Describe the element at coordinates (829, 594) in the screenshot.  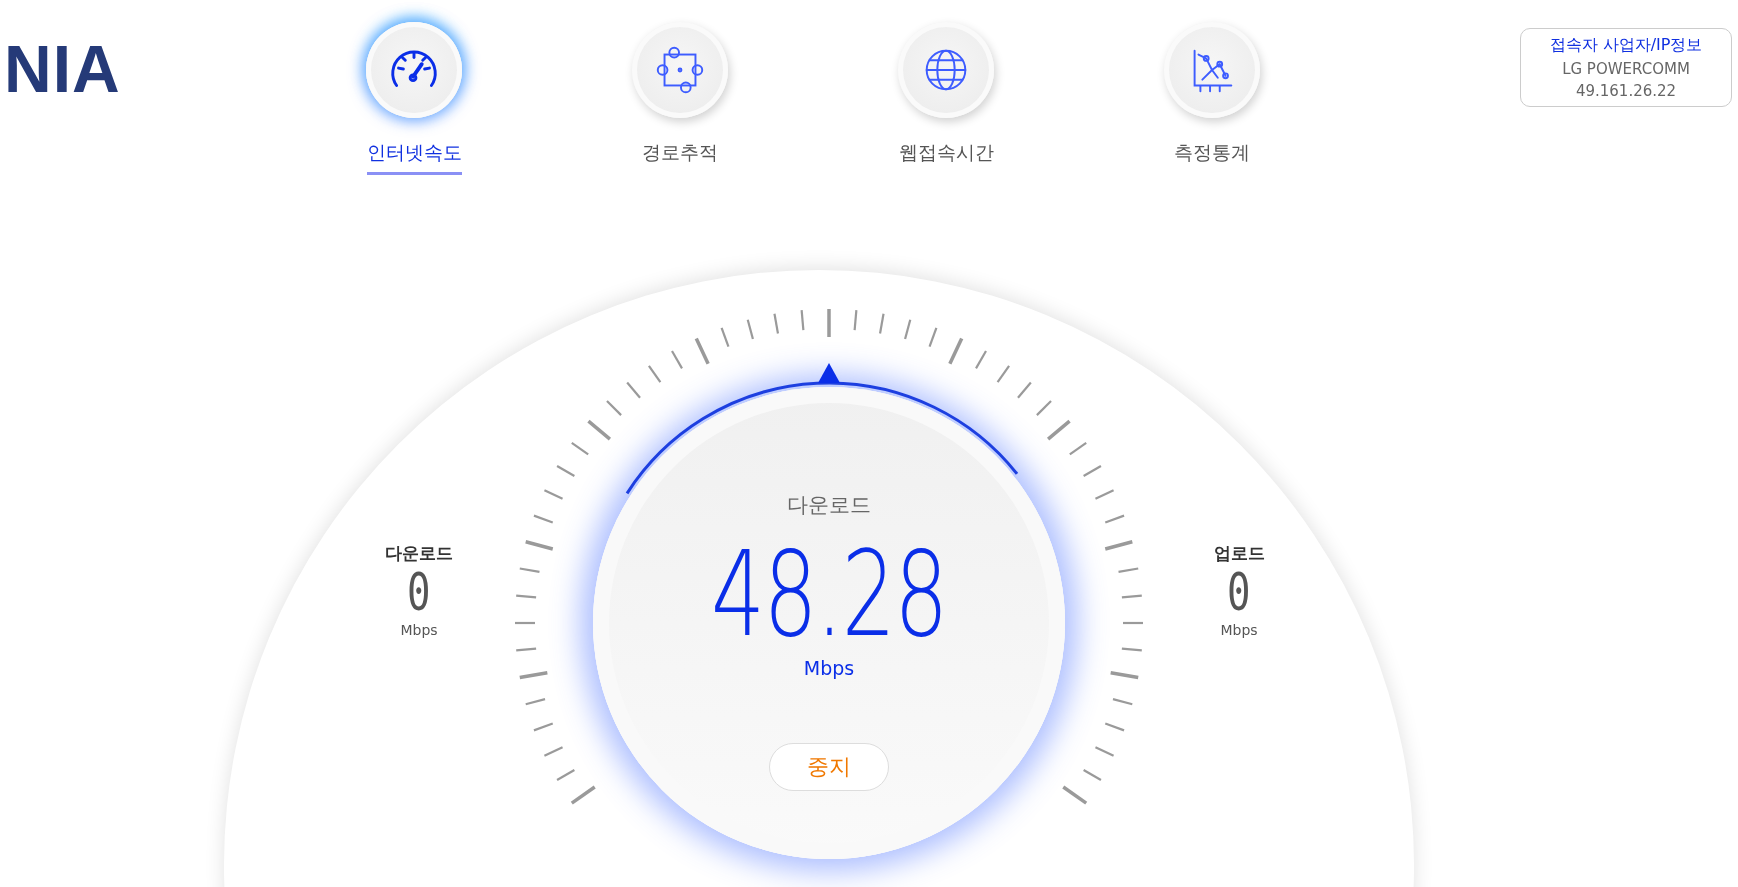
I see `speed-value: 48.28` at that location.